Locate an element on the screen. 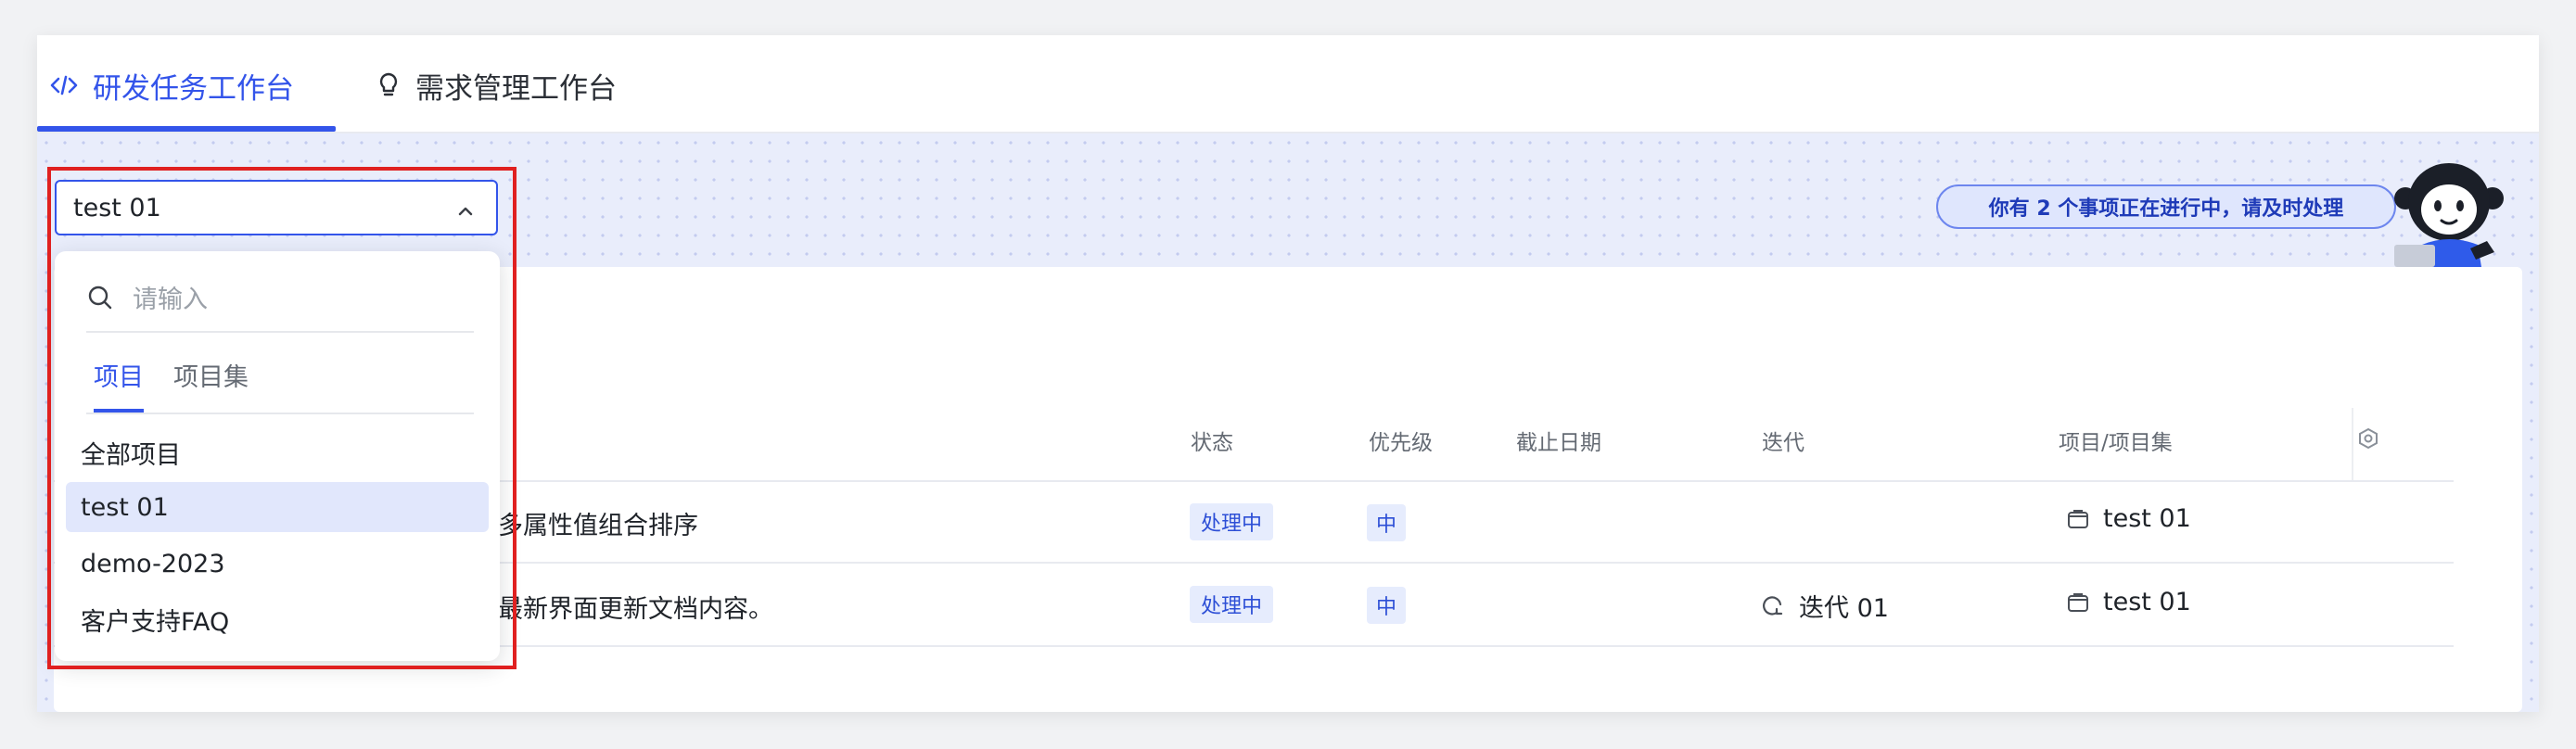 Image resolution: width=2576 pixels, height=749 pixels. row-1-project: test 01 is located at coordinates (2128, 518).